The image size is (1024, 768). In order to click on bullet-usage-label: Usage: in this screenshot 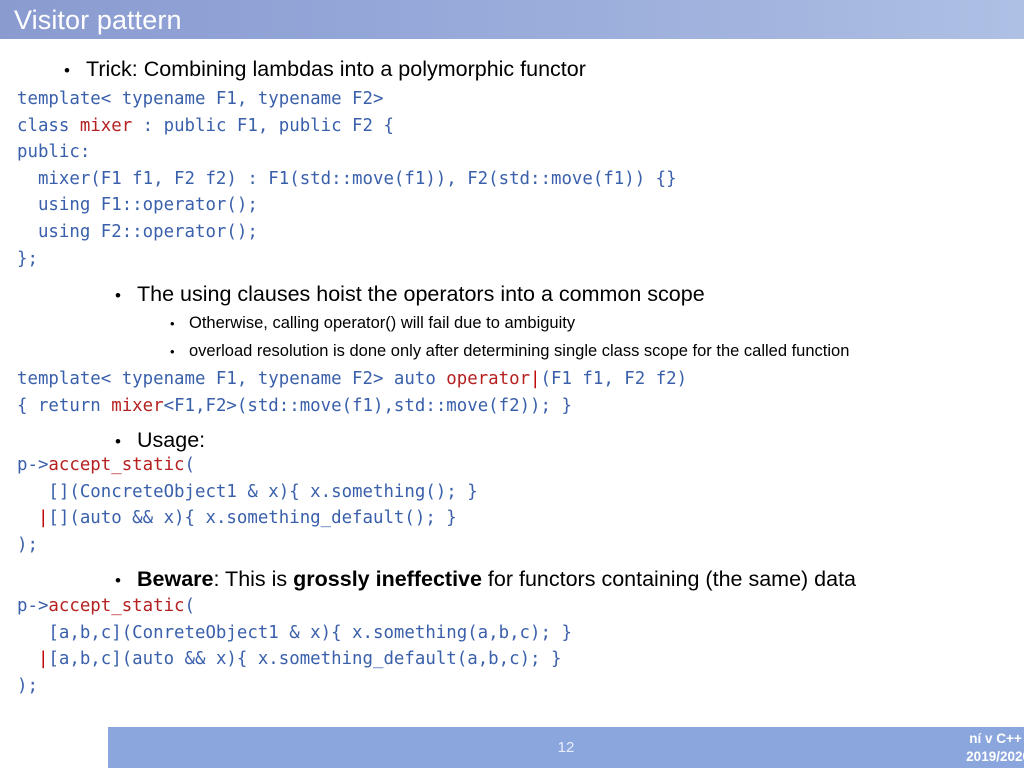, I will do `click(171, 440)`.